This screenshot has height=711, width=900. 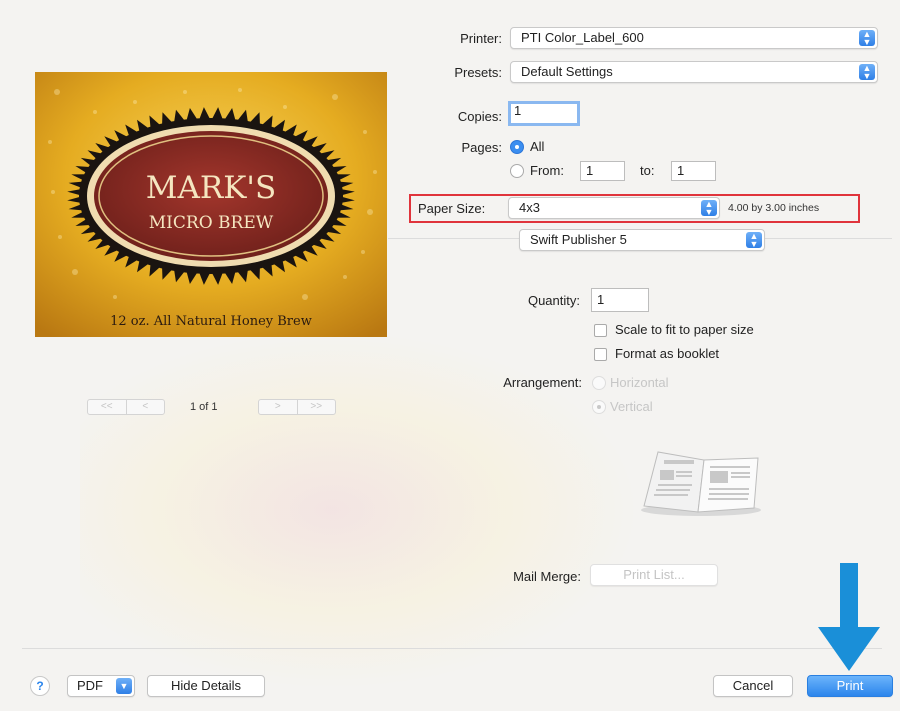 What do you see at coordinates (631, 406) in the screenshot?
I see `arrangement-vertical-label: Vertical` at bounding box center [631, 406].